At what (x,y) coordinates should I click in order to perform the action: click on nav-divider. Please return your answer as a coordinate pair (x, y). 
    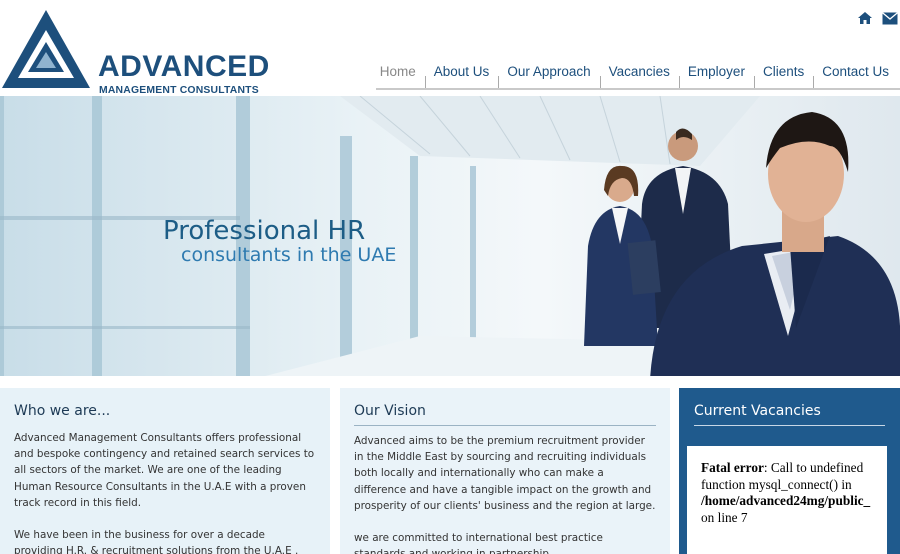
    Looking at the image, I should click on (638, 89).